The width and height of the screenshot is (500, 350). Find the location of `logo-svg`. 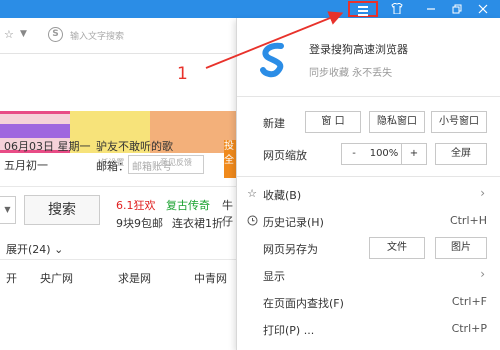

logo-svg is located at coordinates (272, 60).